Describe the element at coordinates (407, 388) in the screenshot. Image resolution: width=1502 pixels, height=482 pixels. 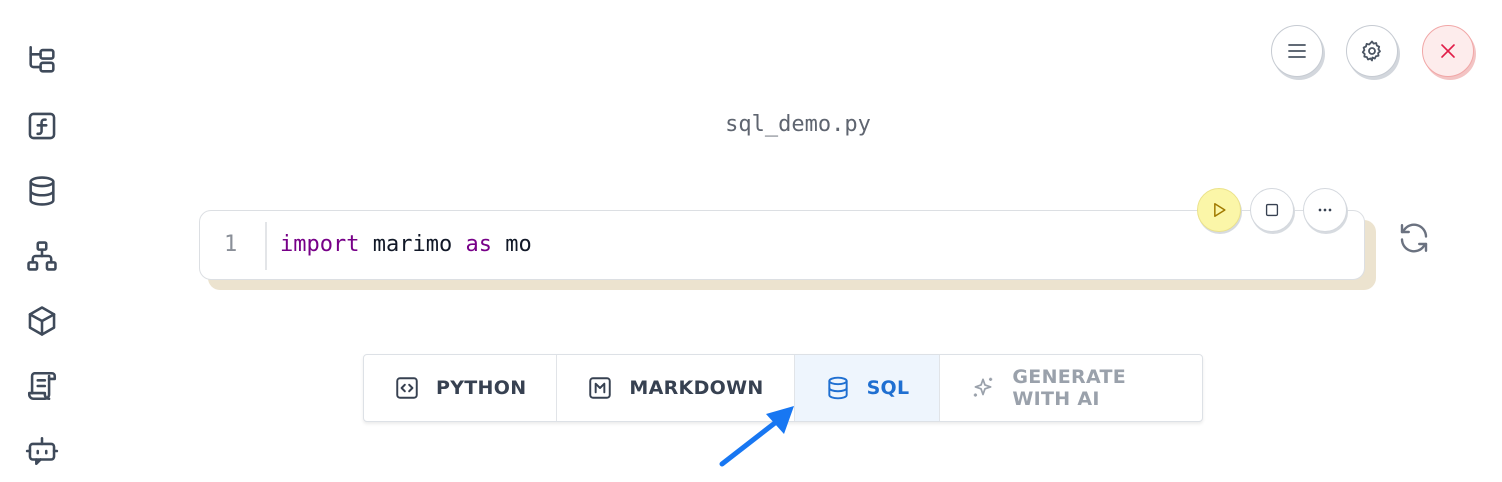
I see `code-icon` at that location.